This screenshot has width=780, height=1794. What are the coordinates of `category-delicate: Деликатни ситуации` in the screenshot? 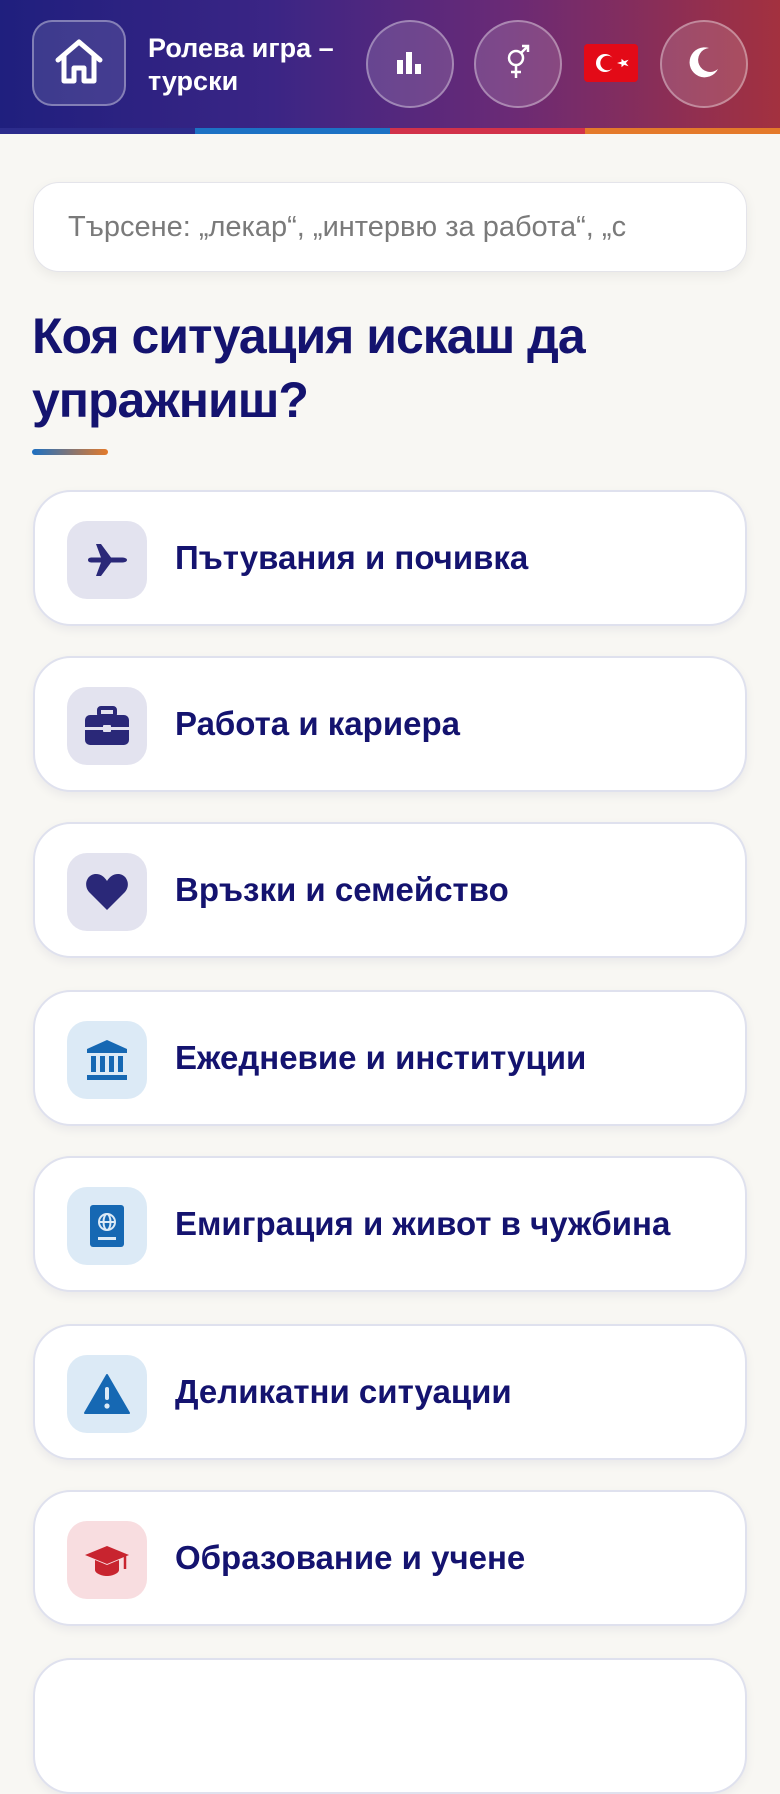 It's located at (390, 1392).